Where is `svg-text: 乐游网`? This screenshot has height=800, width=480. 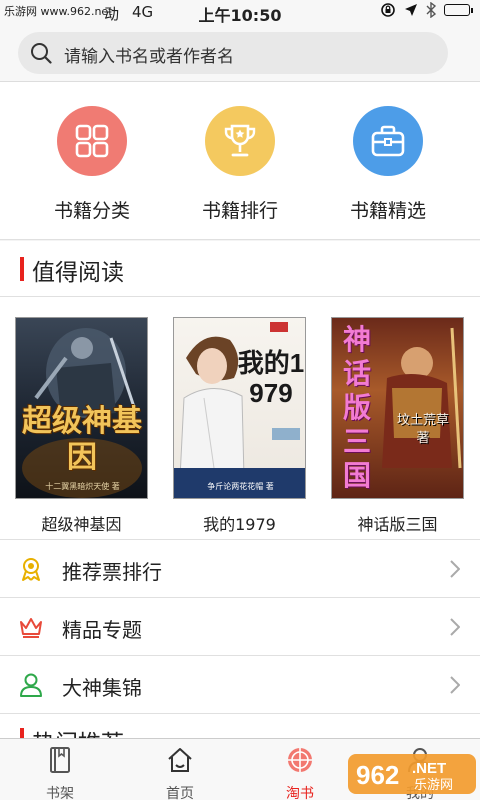
svg-text: 乐游网 is located at coordinates (433, 785).